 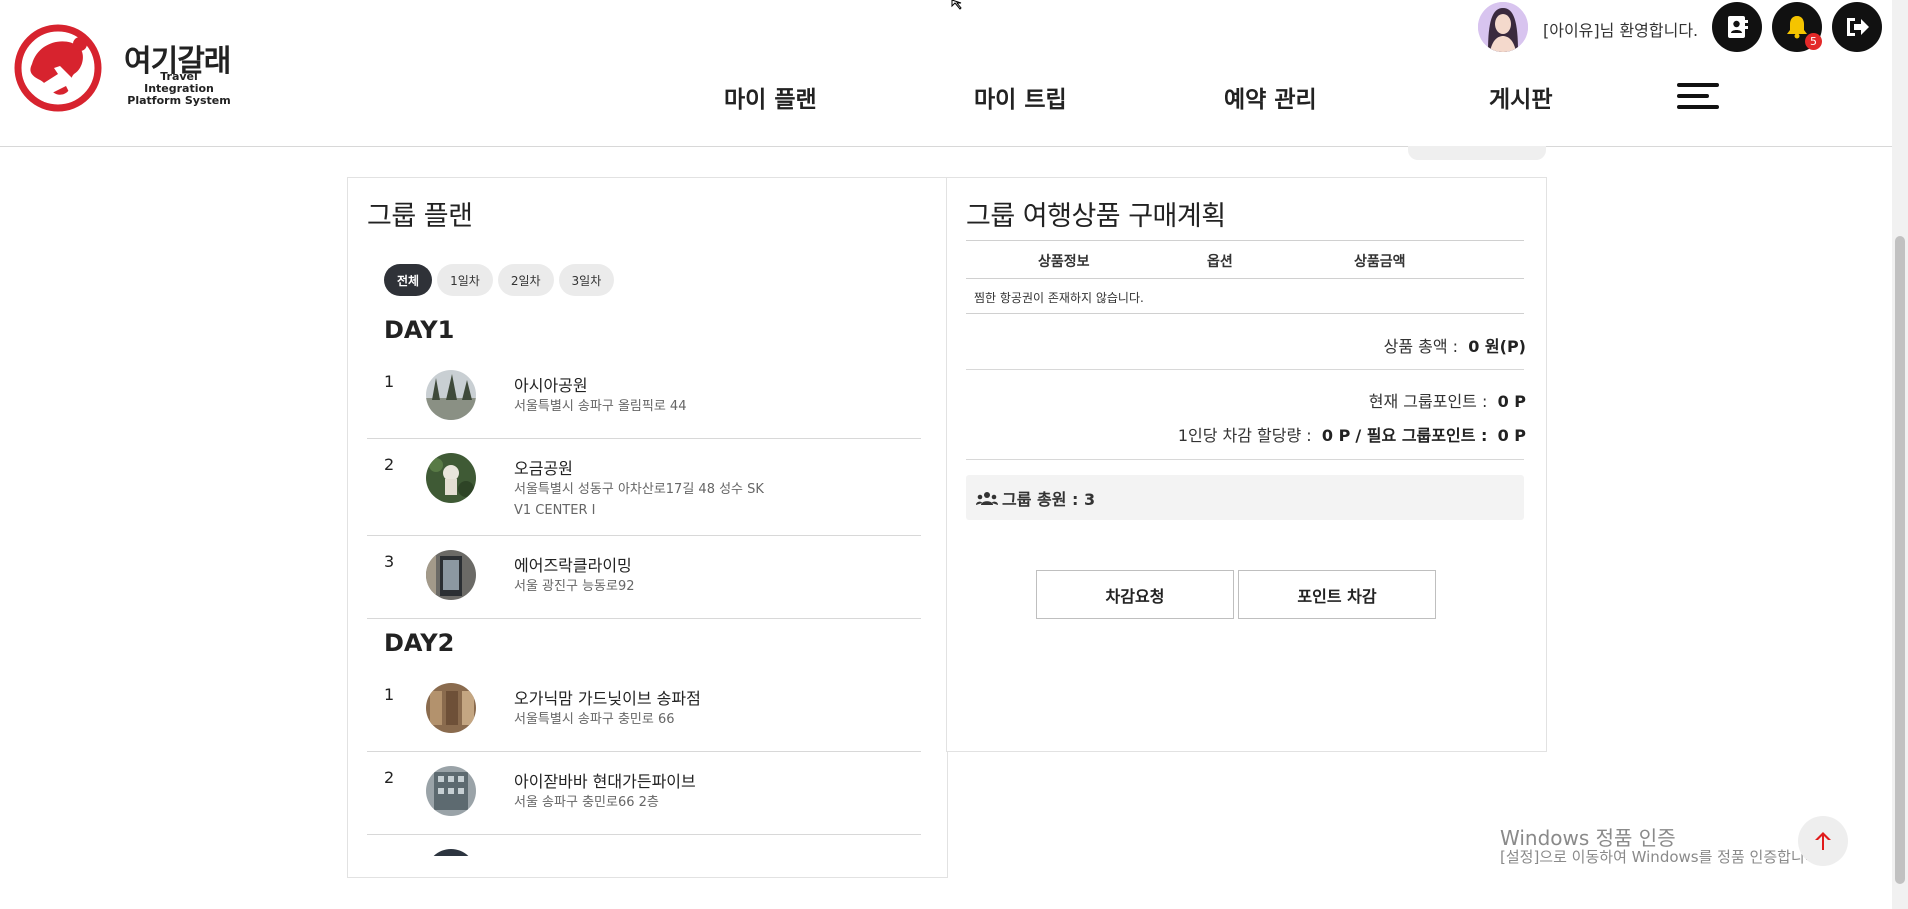 I want to click on col-price: 상품금액, so click(x=1380, y=262).